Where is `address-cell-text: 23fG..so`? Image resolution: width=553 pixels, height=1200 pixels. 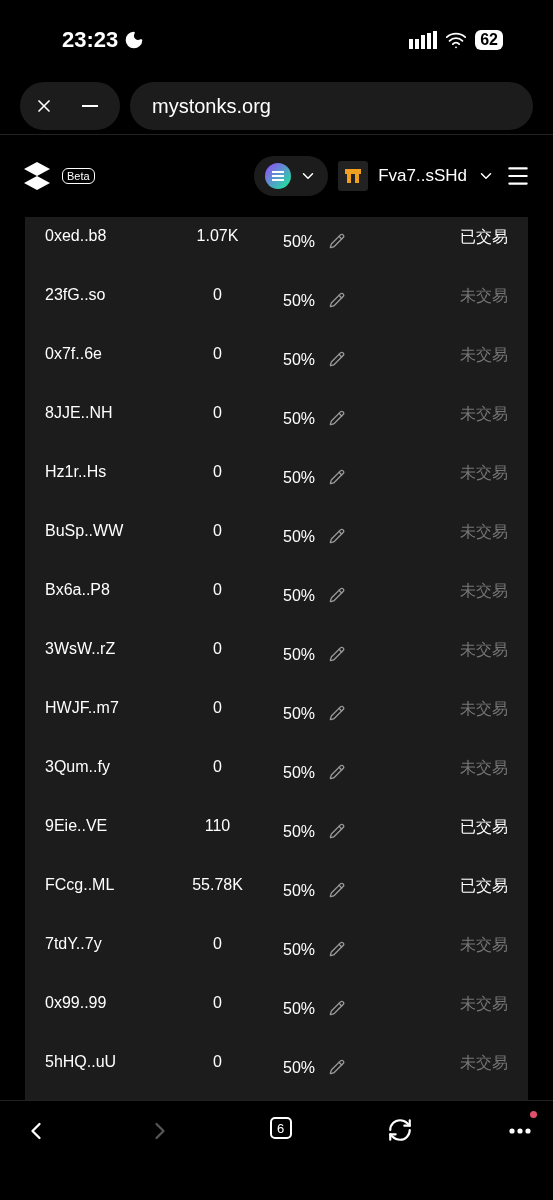
address-cell-text: 23fG..so is located at coordinates (76, 295).